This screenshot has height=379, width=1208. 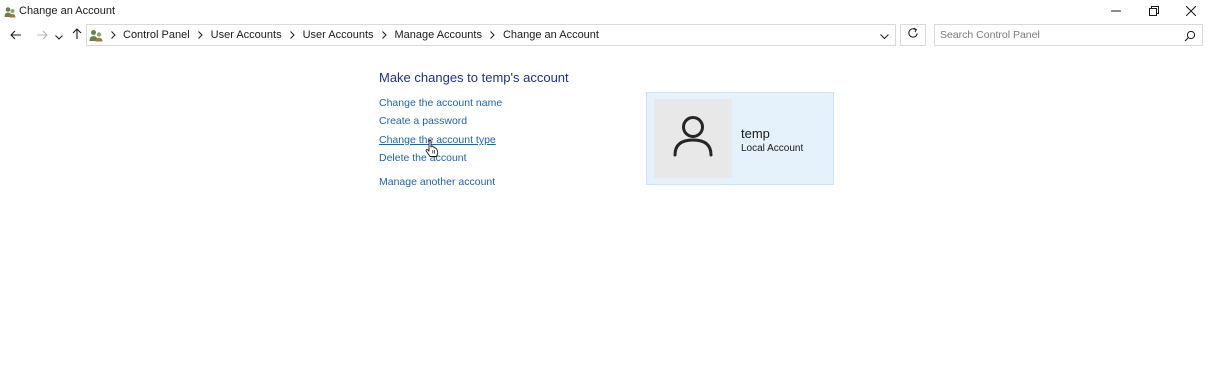 I want to click on arrow-right-icon, so click(x=42, y=36).